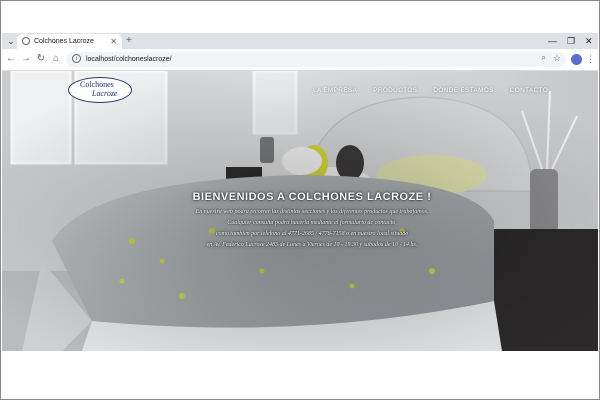  I want to click on minimize-icon: —, so click(552, 41).